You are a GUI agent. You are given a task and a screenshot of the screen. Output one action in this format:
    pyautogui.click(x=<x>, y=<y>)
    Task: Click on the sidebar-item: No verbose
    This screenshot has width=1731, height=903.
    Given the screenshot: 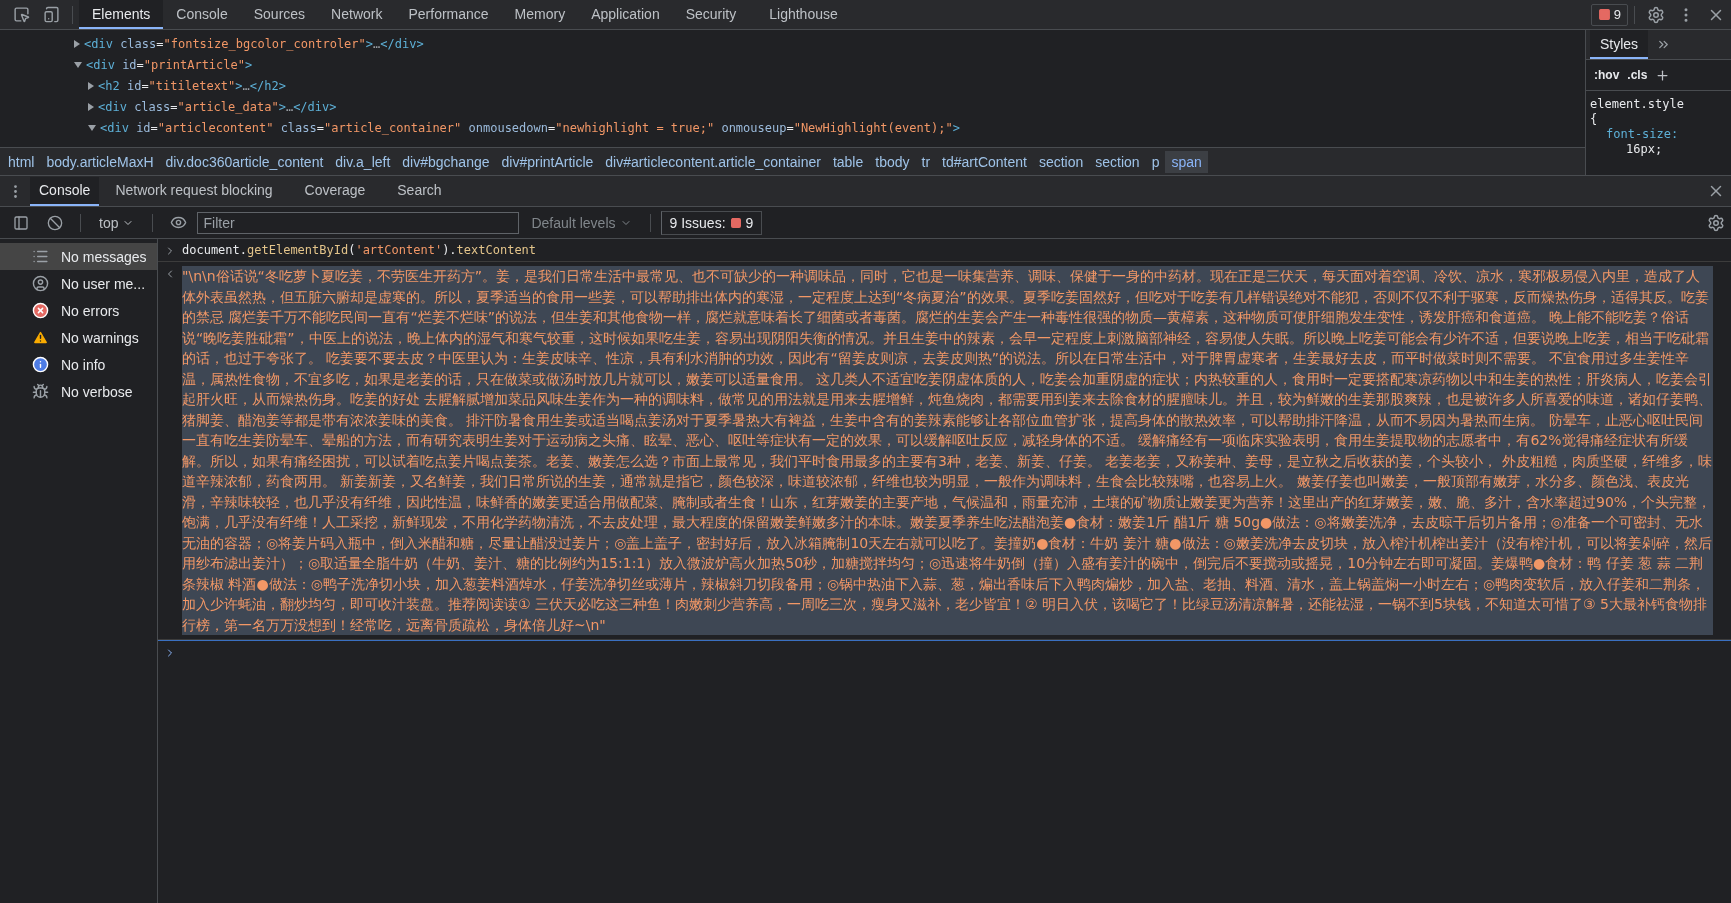 What is the action you would take?
    pyautogui.click(x=78, y=391)
    